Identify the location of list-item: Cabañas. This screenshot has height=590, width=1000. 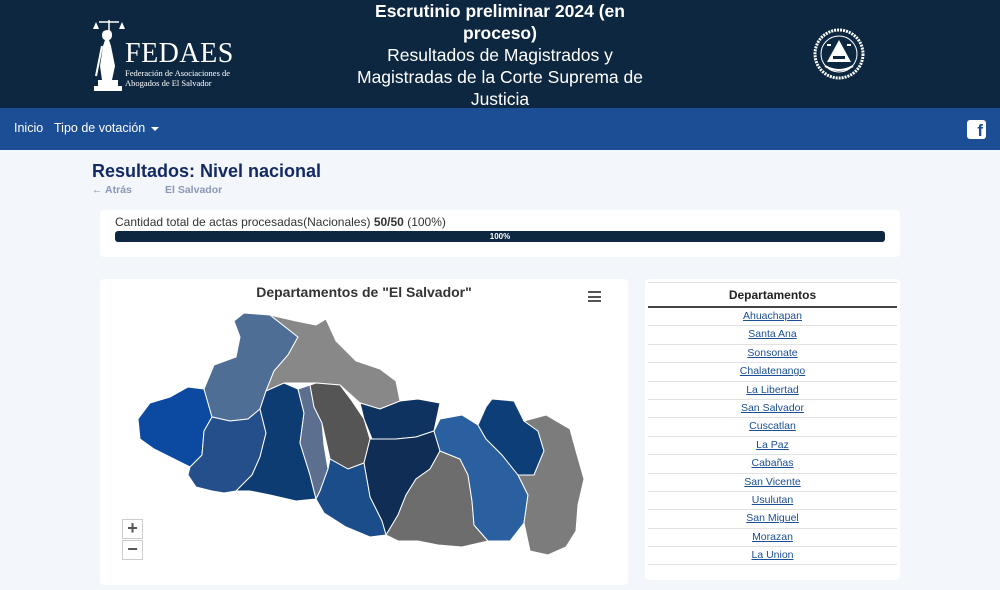
(772, 464).